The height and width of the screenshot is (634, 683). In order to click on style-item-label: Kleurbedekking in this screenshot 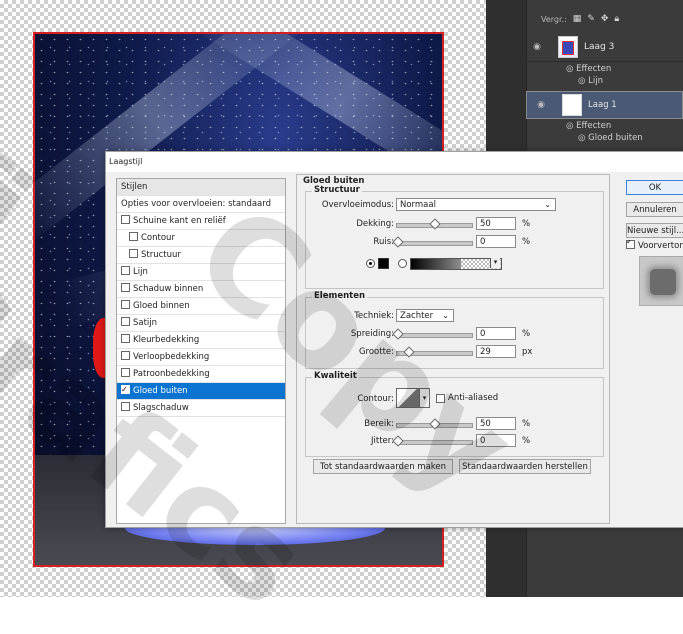, I will do `click(166, 340)`.